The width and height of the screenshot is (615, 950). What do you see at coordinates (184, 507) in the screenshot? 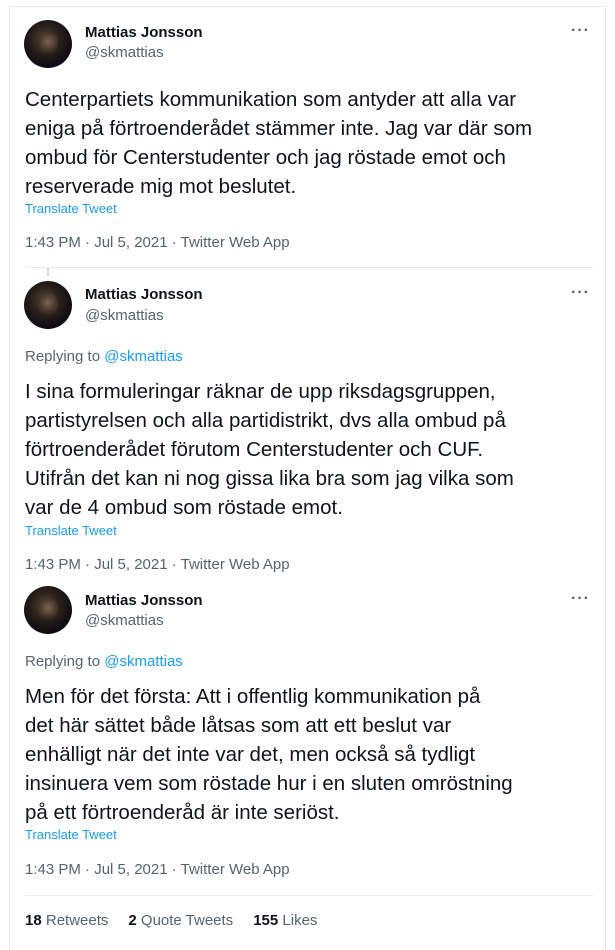
I see `tweet-text-line: var de 4 ombud som röstade emot.` at bounding box center [184, 507].